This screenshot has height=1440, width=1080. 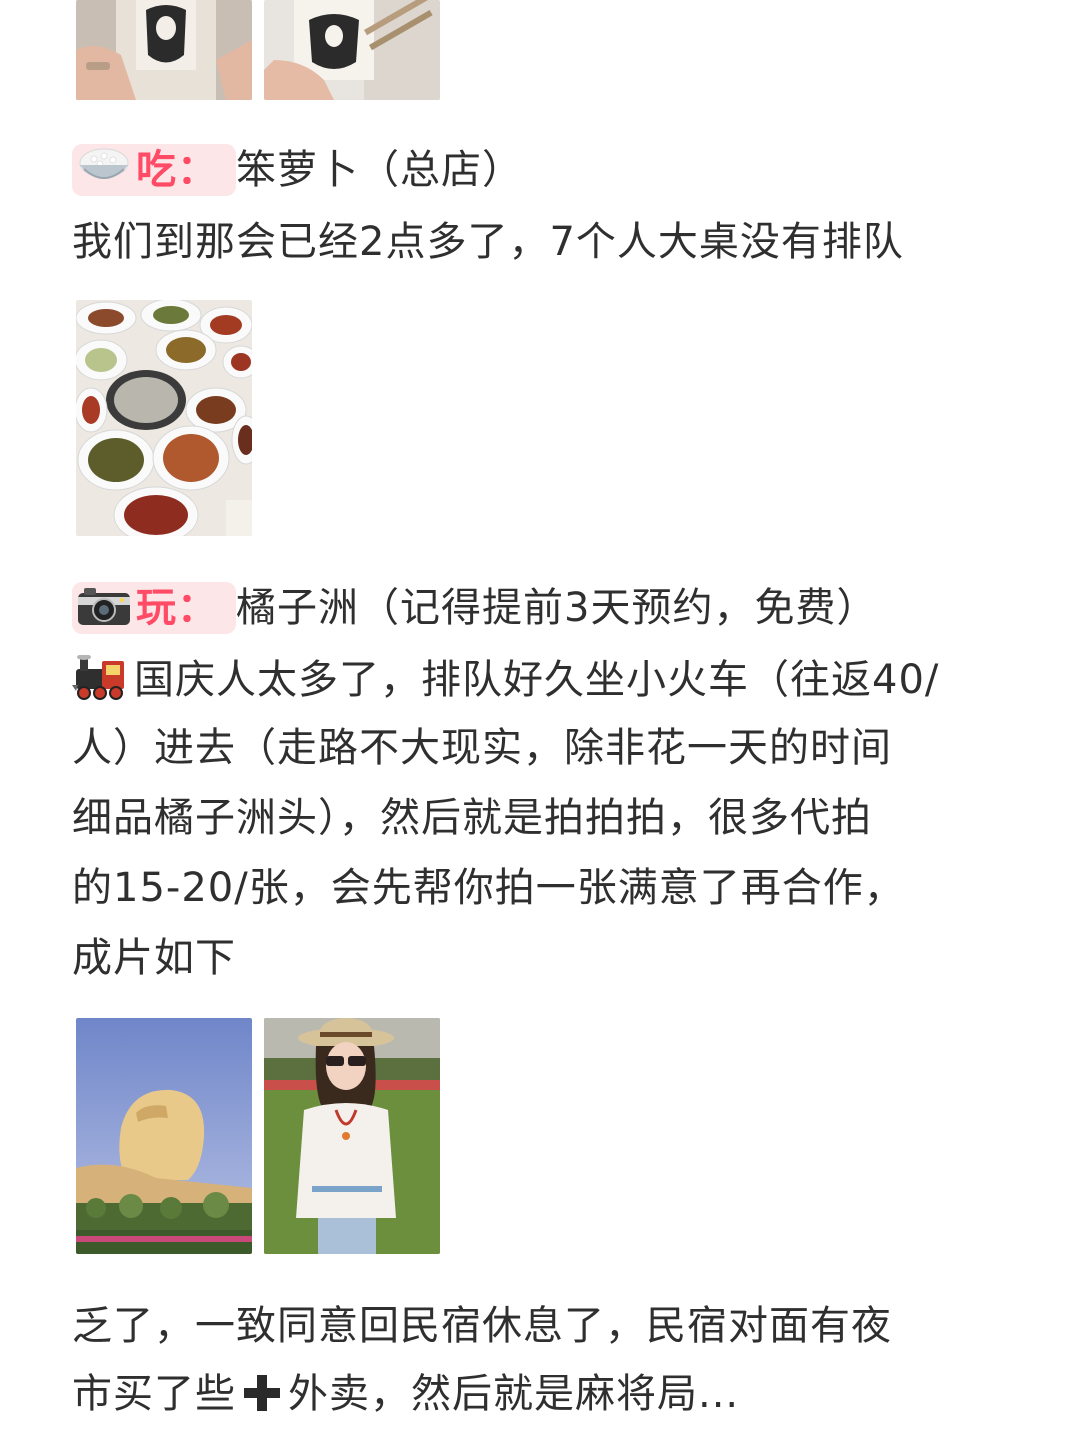 What do you see at coordinates (262, 1393) in the screenshot?
I see `plus-icon` at bounding box center [262, 1393].